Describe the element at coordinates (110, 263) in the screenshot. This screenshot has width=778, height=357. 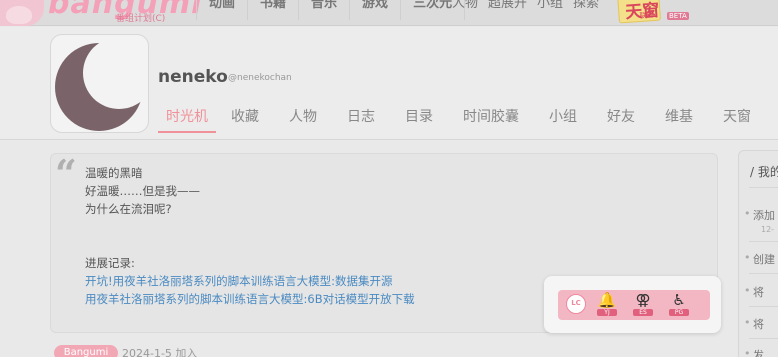
I see `progress-label: 进展记录:` at that location.